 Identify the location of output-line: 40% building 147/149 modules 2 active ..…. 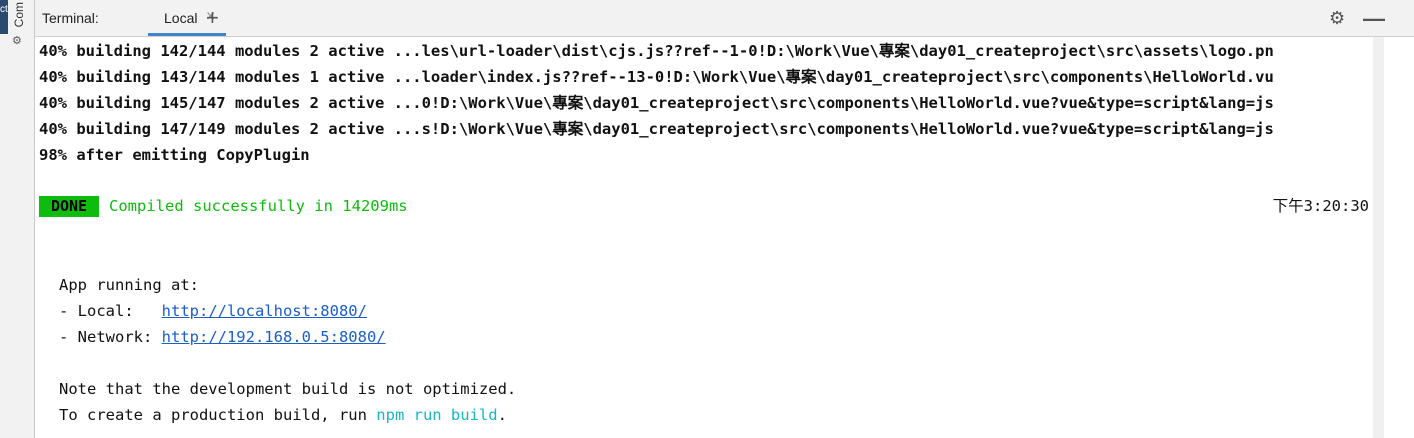
(656, 129).